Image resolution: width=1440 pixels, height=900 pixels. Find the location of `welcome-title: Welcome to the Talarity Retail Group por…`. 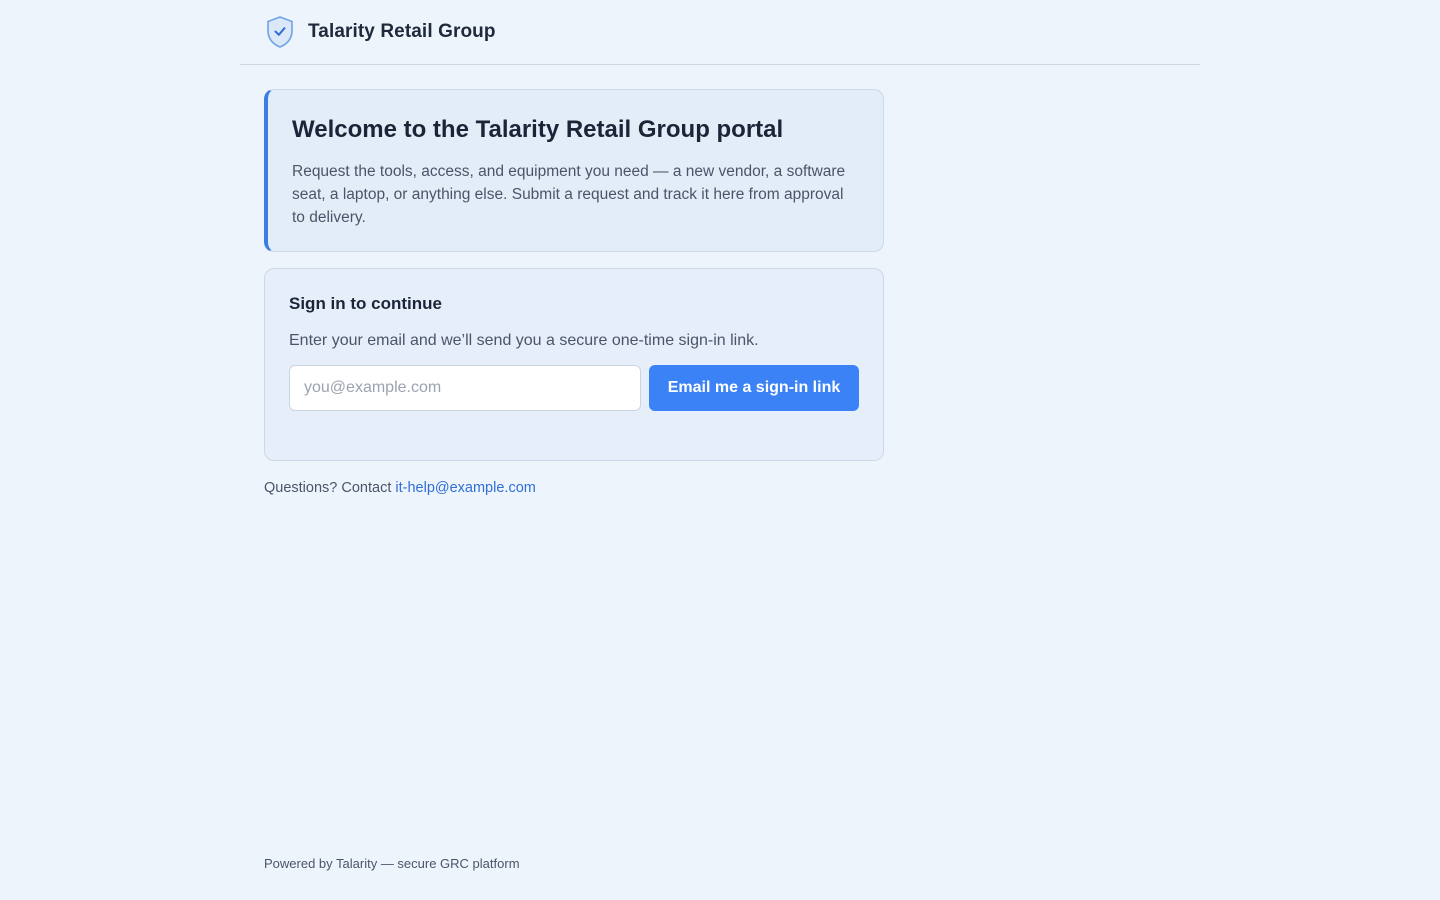

welcome-title: Welcome to the Talarity Retail Group por… is located at coordinates (538, 129).